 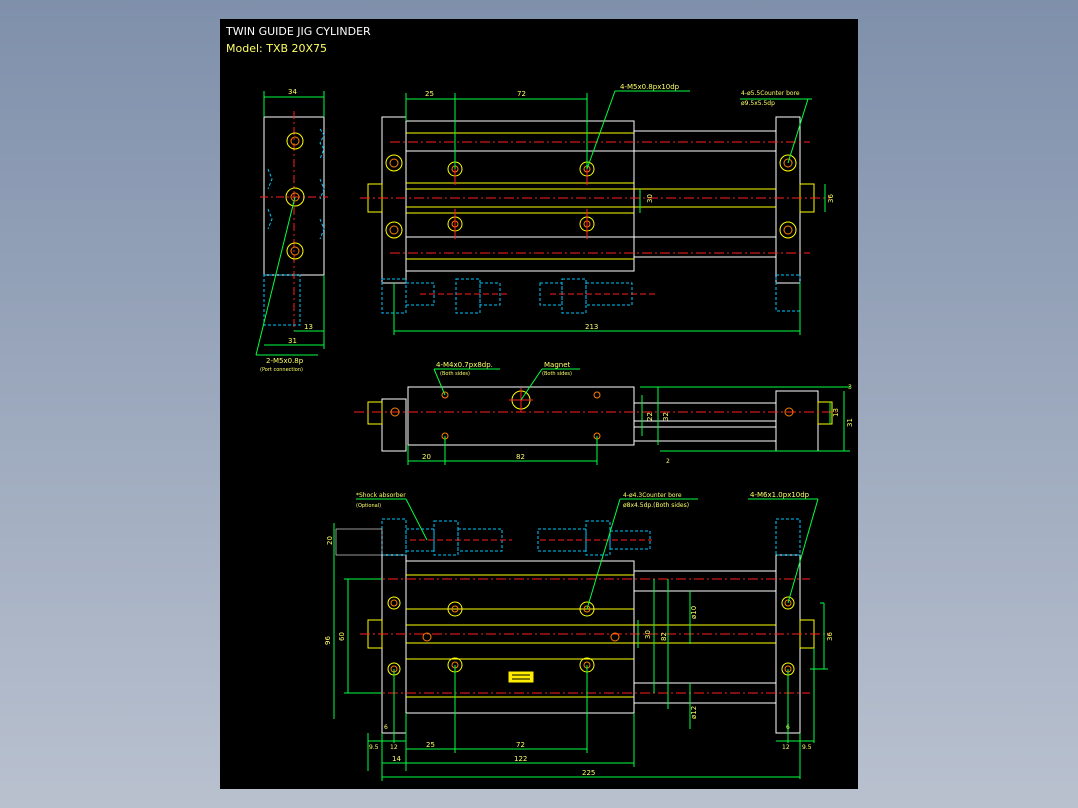 I want to click on dim-bottom-82: 82, so click(x=664, y=636).